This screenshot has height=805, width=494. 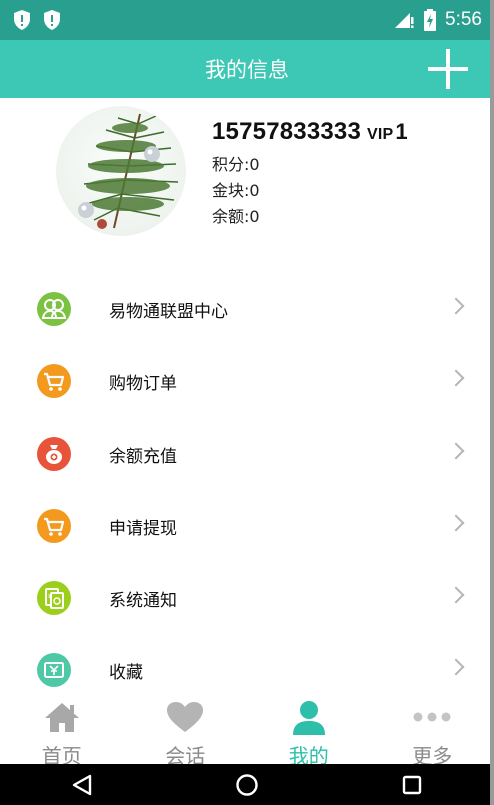 I want to click on more-icon, so click(x=432, y=717).